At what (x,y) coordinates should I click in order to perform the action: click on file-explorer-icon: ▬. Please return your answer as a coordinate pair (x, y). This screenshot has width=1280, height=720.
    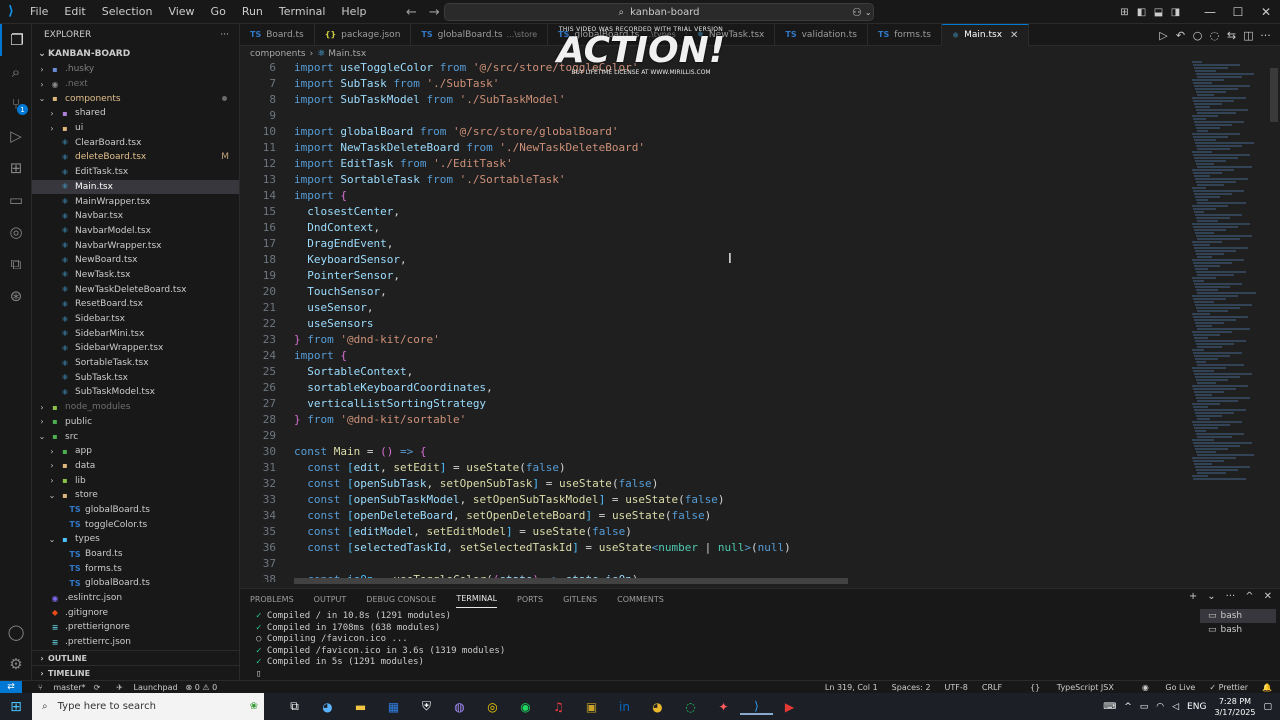
    Looking at the image, I should click on (360, 707).